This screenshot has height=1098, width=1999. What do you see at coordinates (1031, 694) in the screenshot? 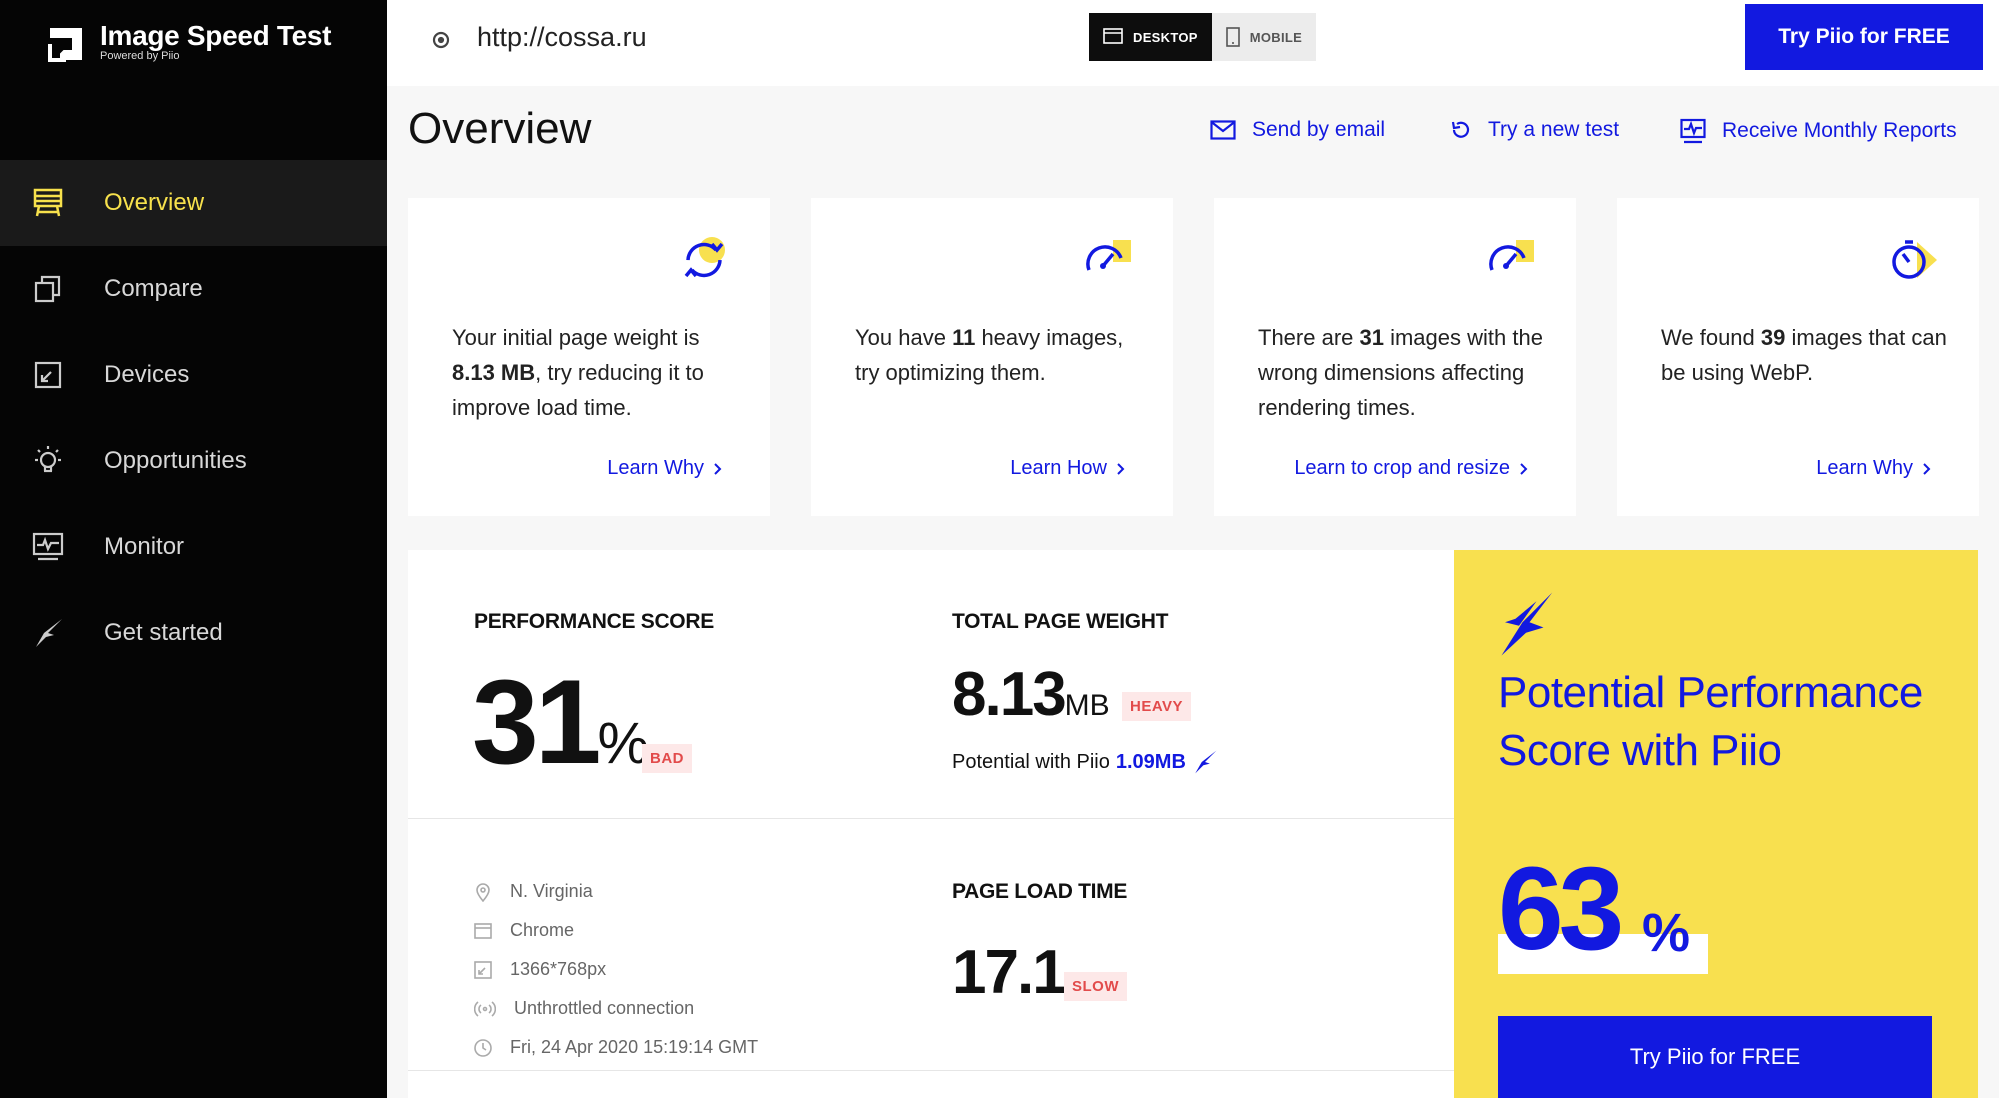
I see `total-page-weight-value: 8.13MB` at bounding box center [1031, 694].